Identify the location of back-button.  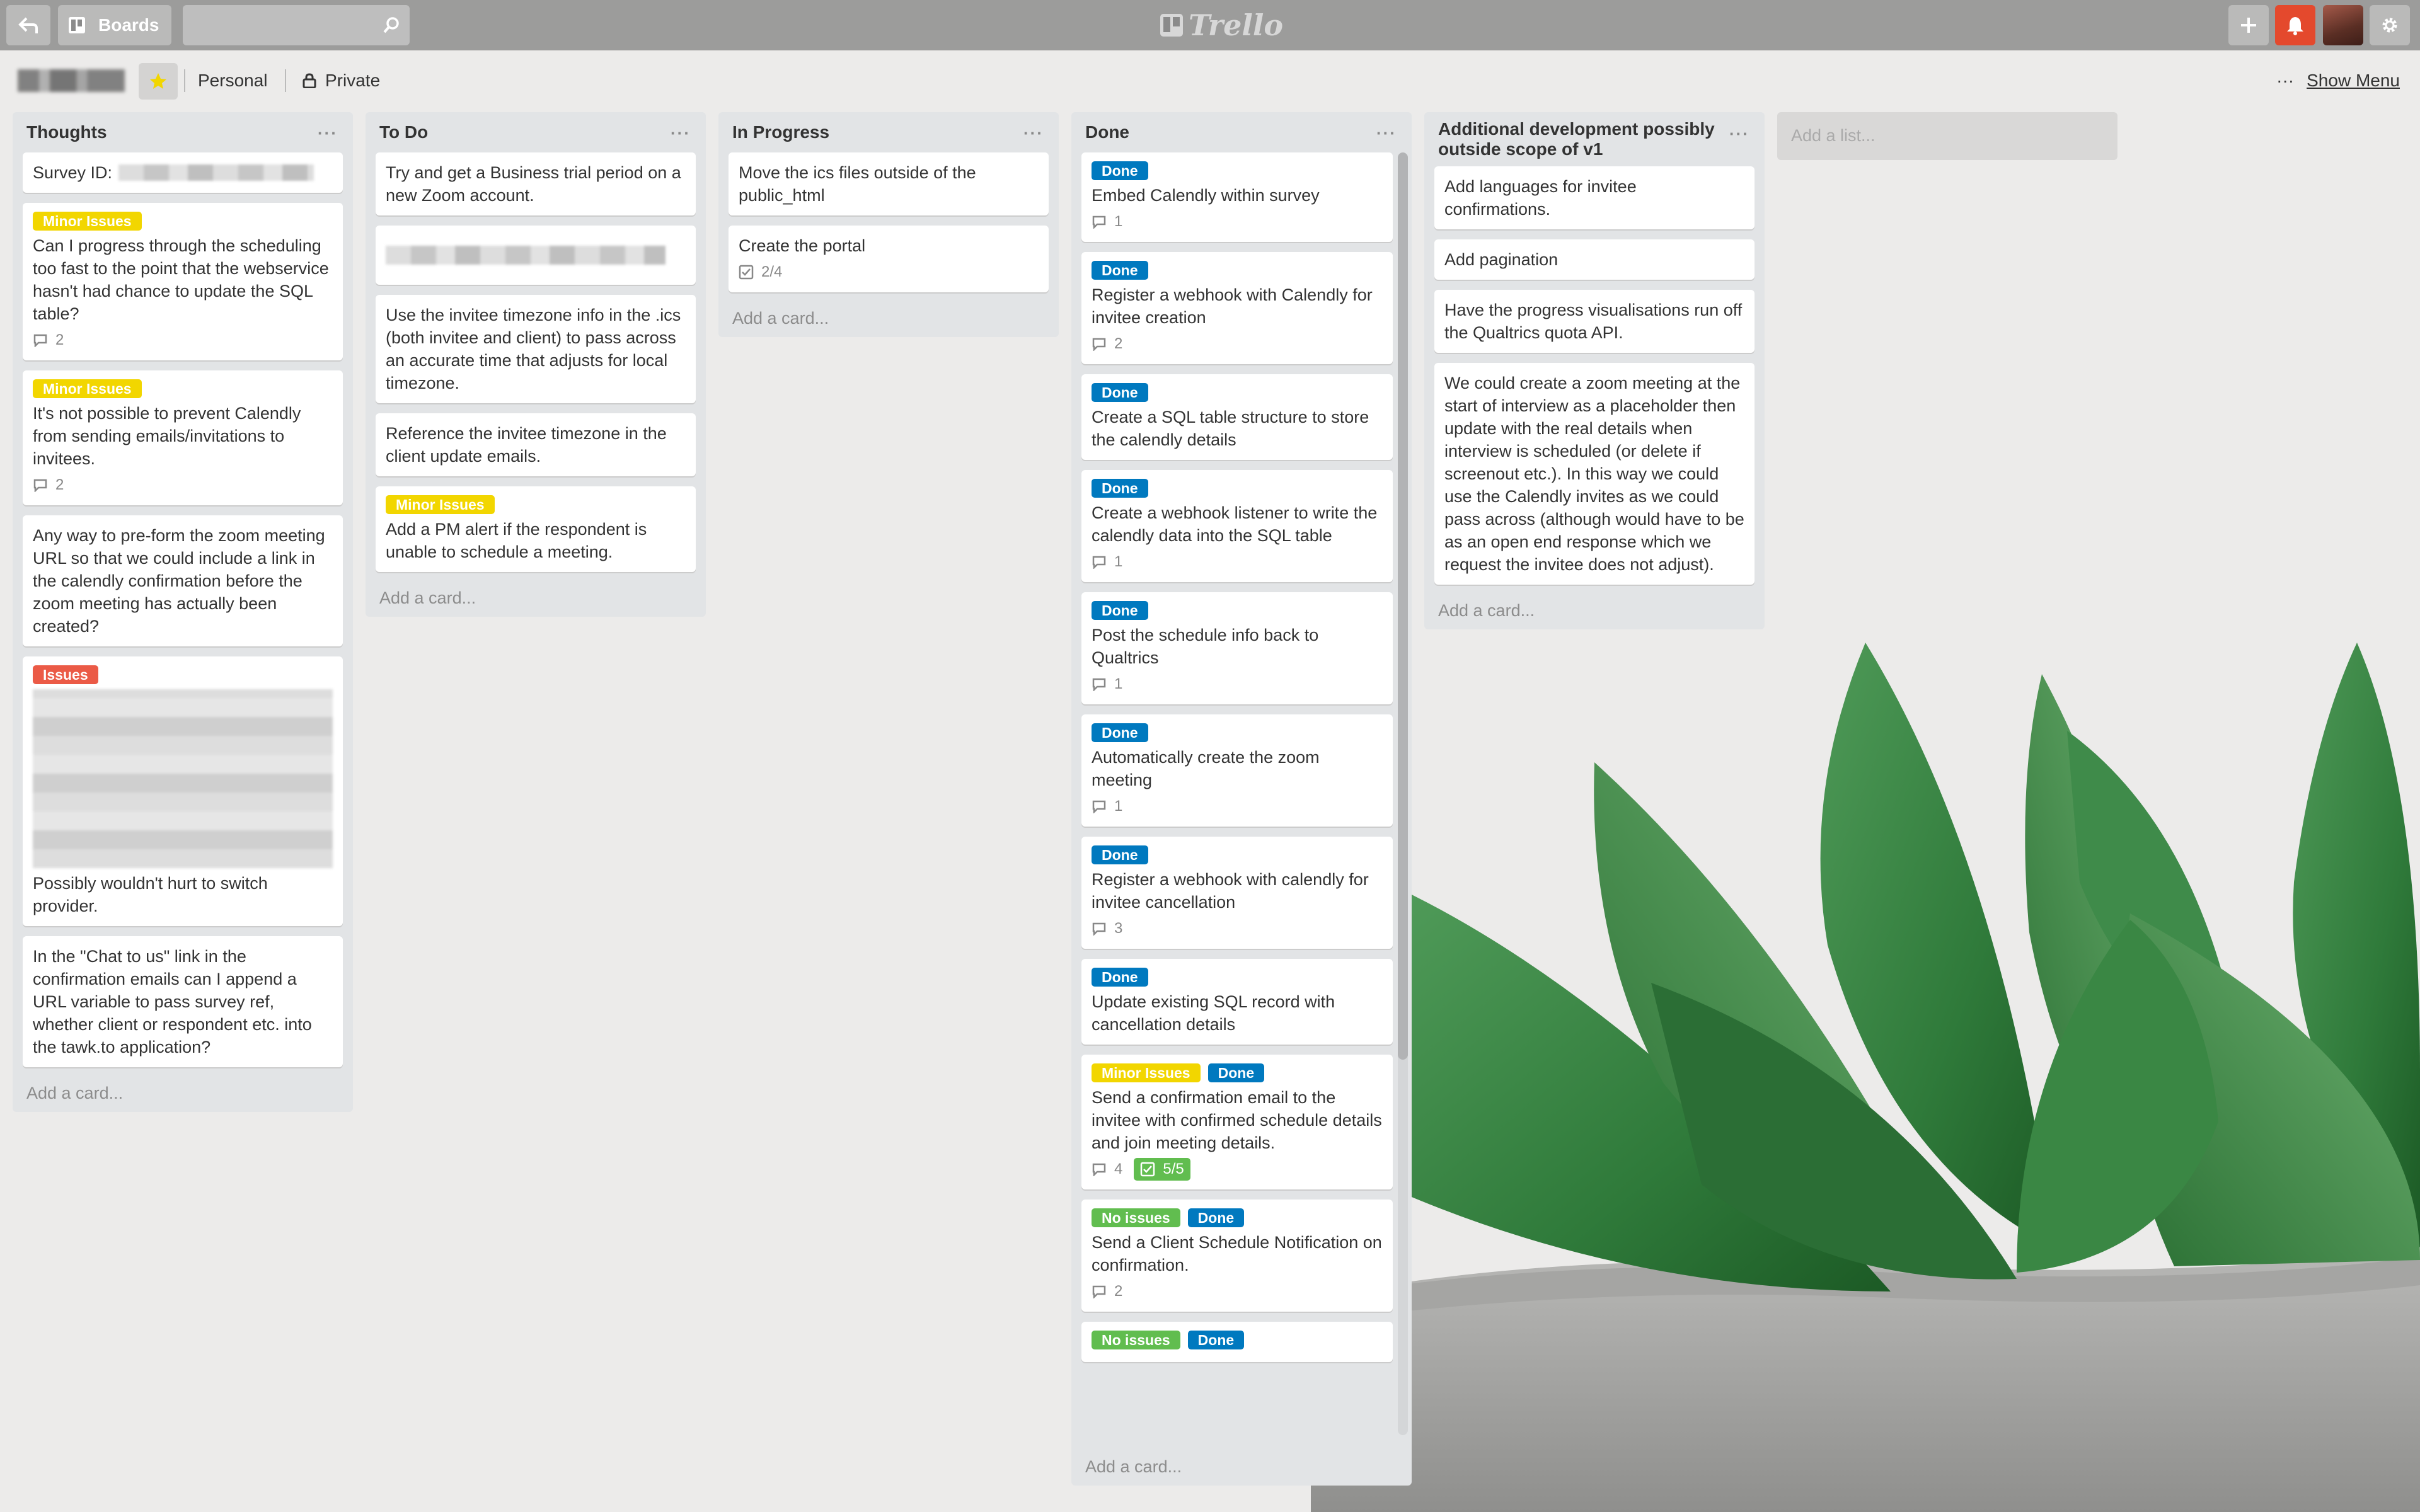
(28, 25).